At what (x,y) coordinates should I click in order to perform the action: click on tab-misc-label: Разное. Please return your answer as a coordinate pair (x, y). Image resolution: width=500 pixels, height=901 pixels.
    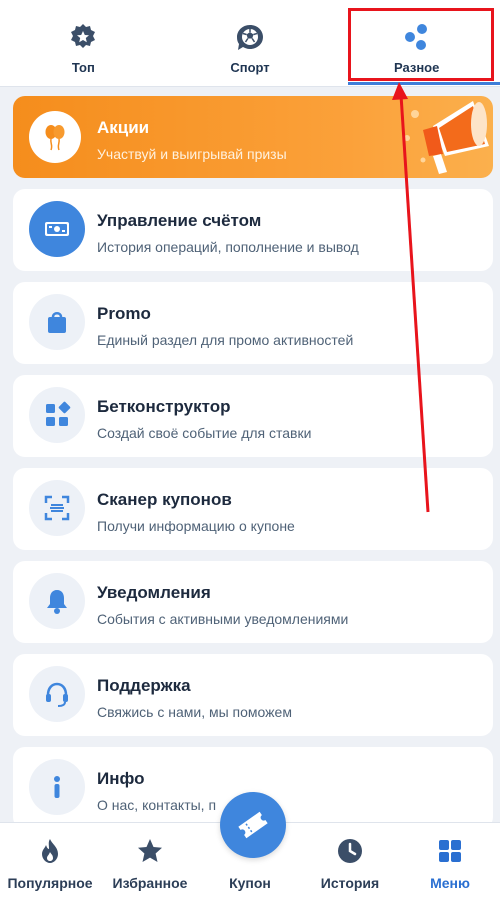
    Looking at the image, I should click on (416, 67).